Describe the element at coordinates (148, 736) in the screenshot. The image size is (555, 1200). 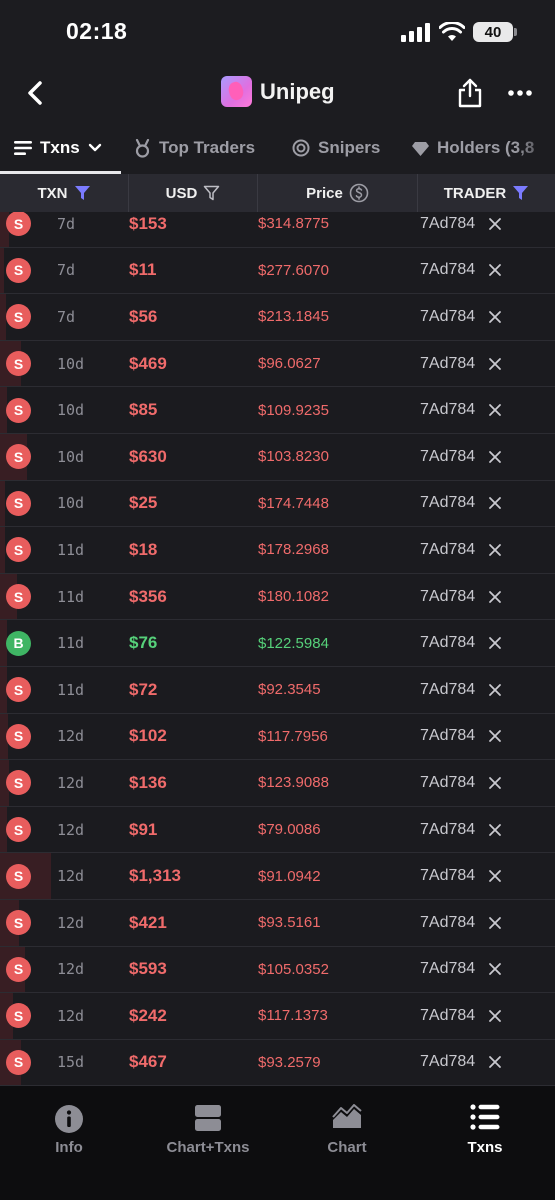
I see `usd-amount: $102` at that location.